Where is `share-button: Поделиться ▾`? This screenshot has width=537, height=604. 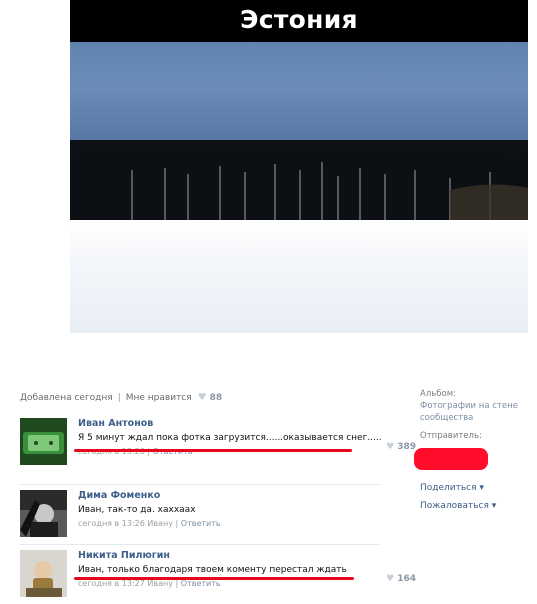
share-button: Поделиться ▾ is located at coordinates (452, 488).